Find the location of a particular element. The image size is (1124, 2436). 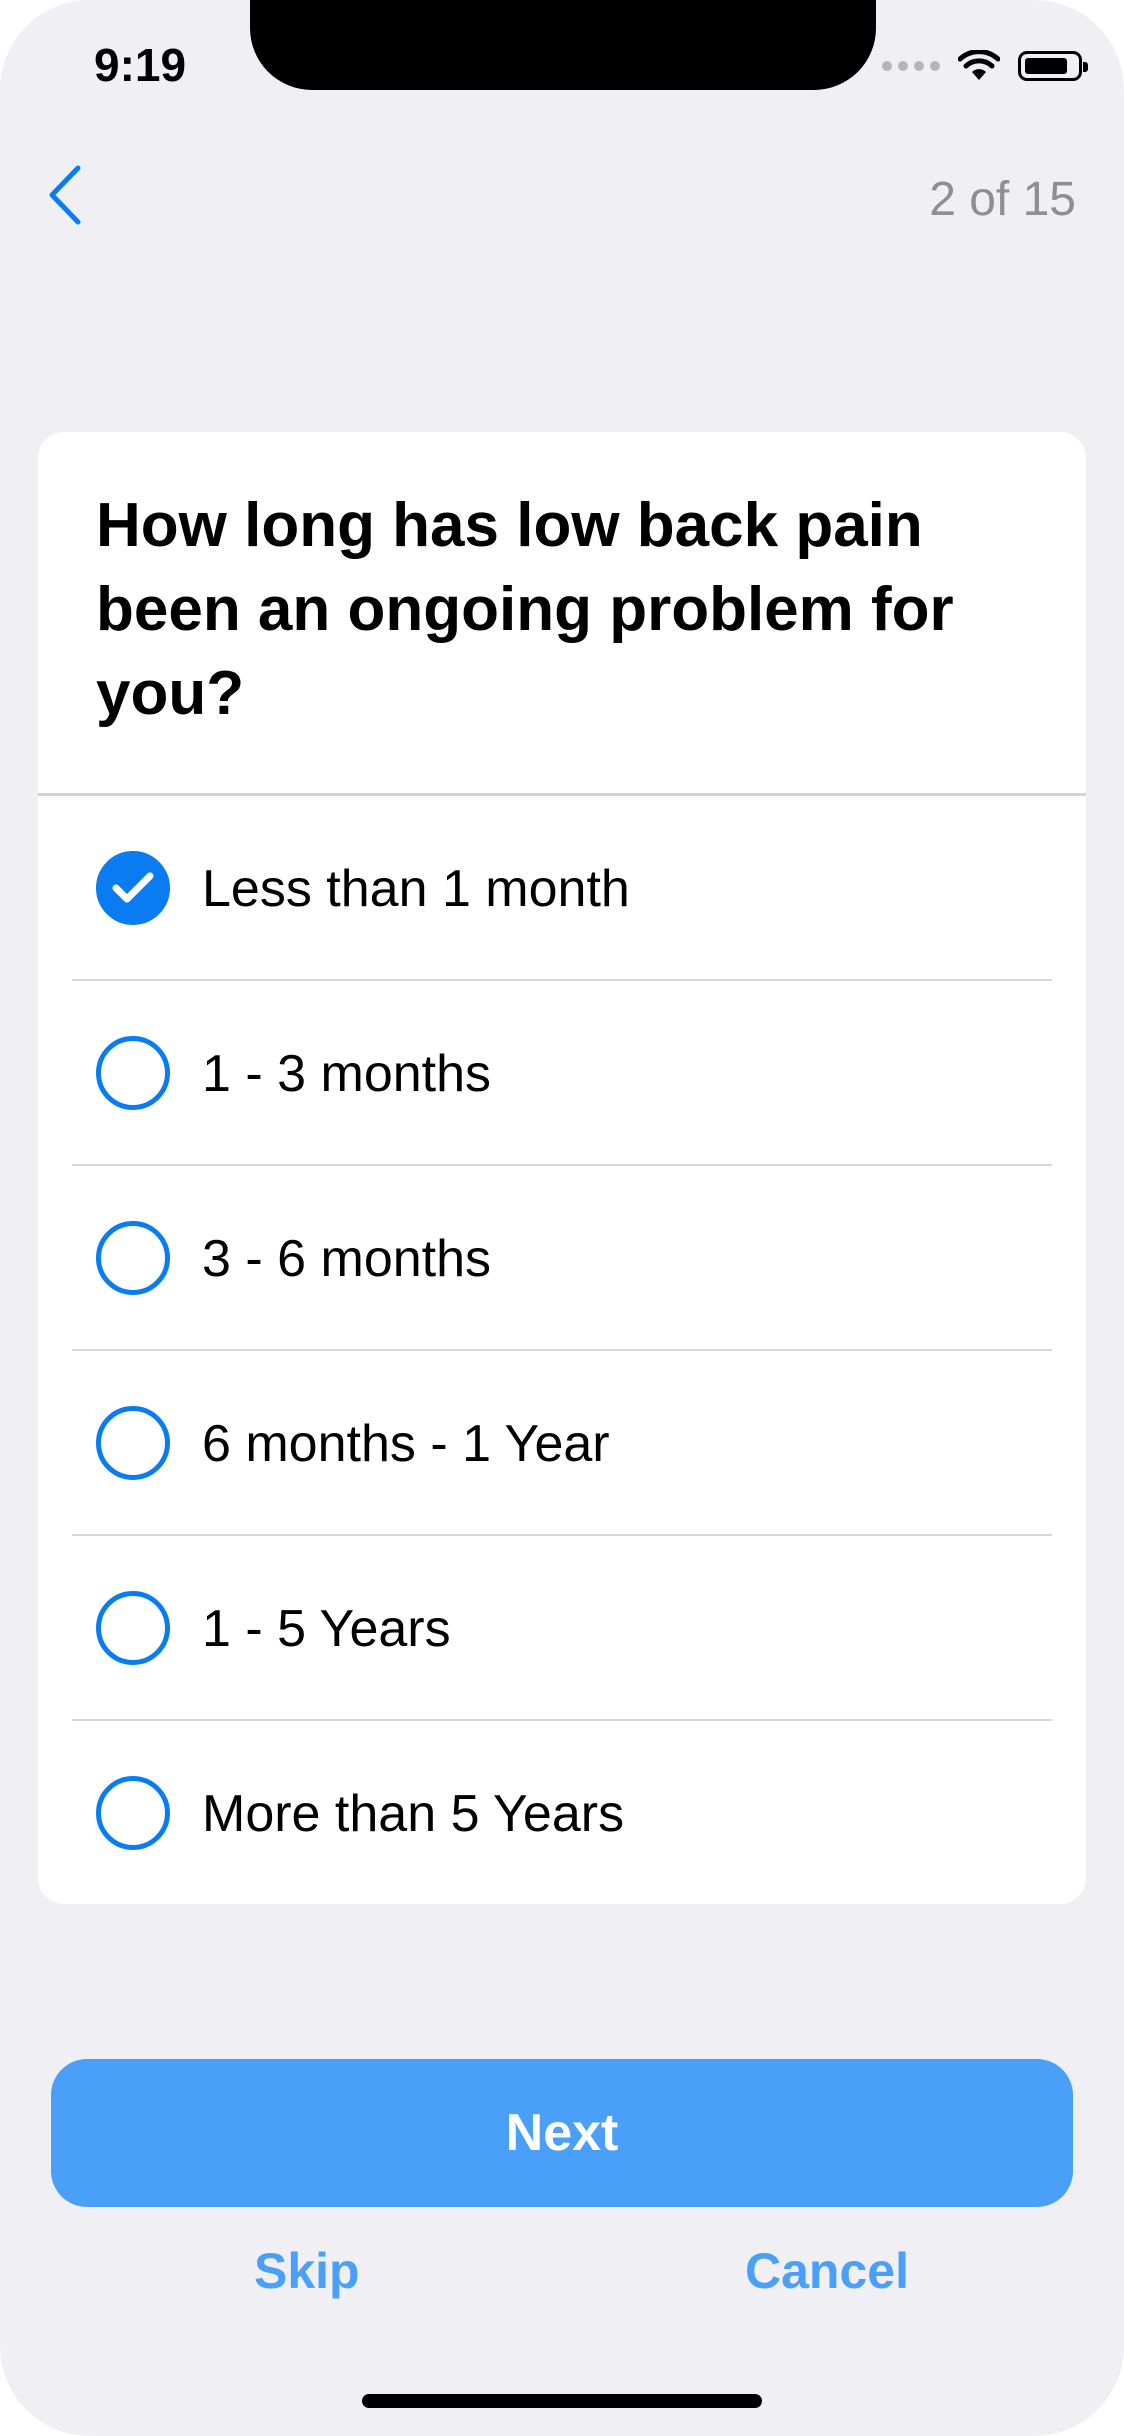

answer-option-label: 1 - 5 Years is located at coordinates (326, 1628).